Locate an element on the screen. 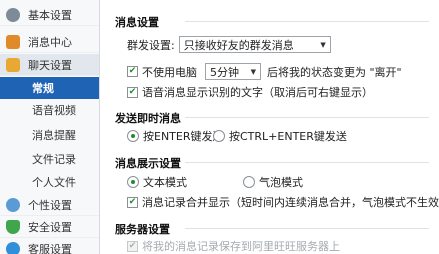  sidebar-category-label: 消息中心 is located at coordinates (50, 42).